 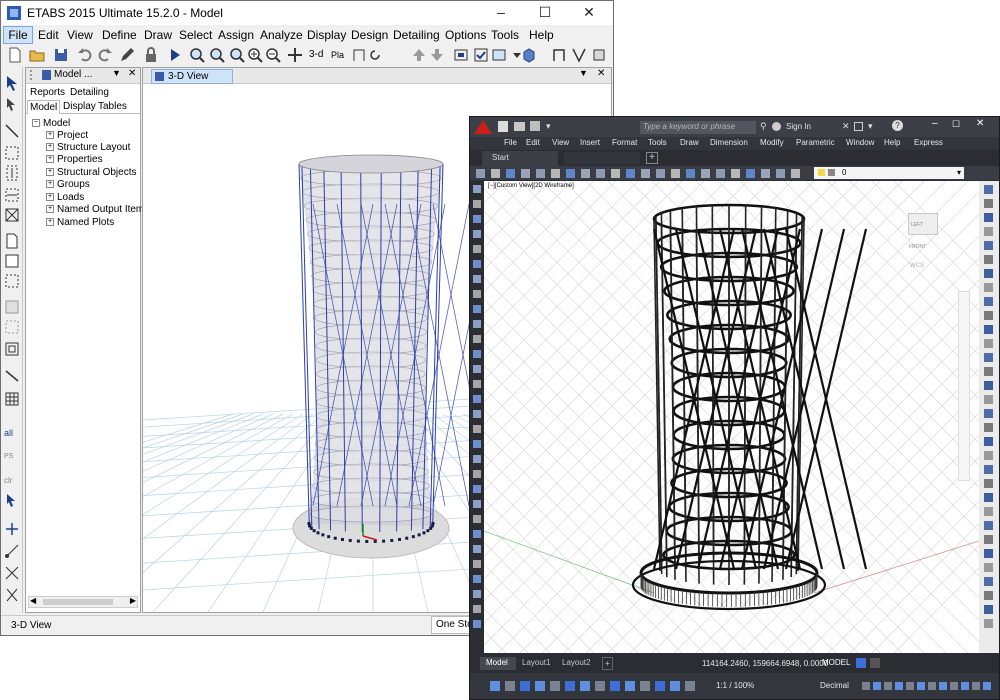 What do you see at coordinates (359, 55) in the screenshot?
I see `elevation-view-icon` at bounding box center [359, 55].